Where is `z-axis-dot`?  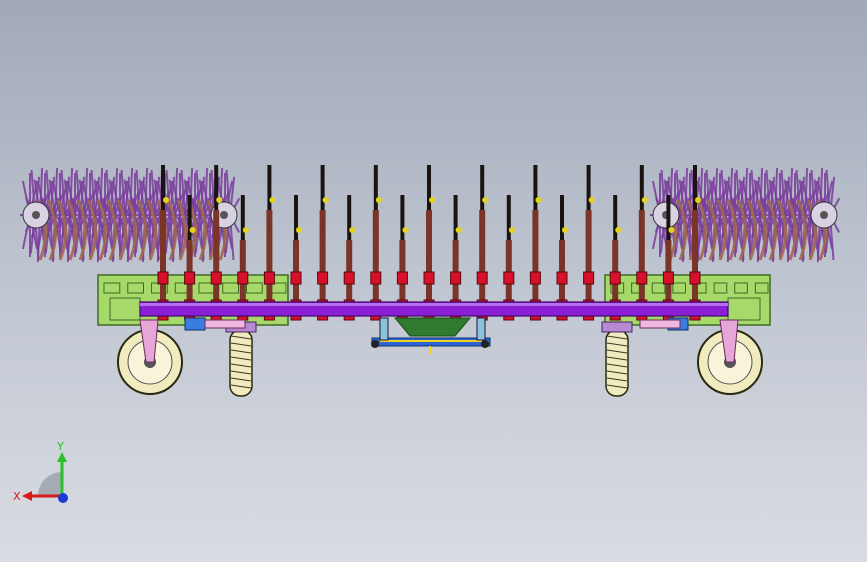
z-axis-dot is located at coordinates (63, 498).